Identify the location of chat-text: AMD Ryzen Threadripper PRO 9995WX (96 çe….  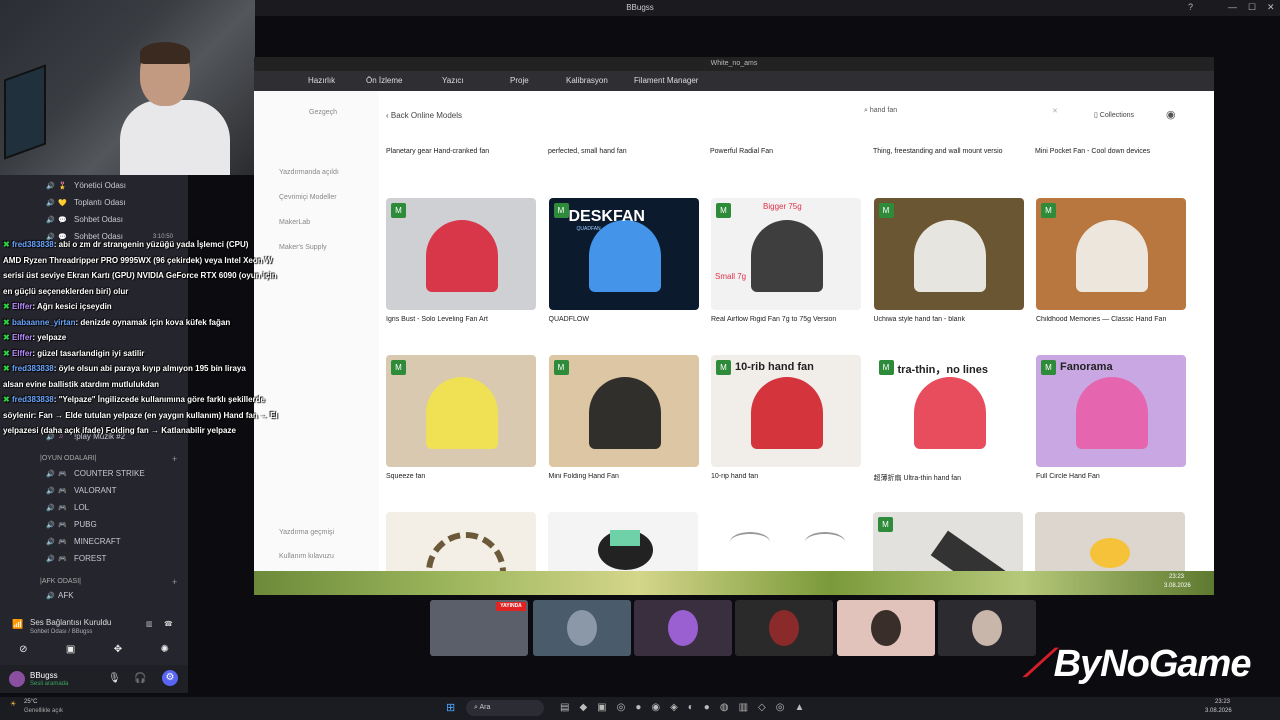
(138, 260).